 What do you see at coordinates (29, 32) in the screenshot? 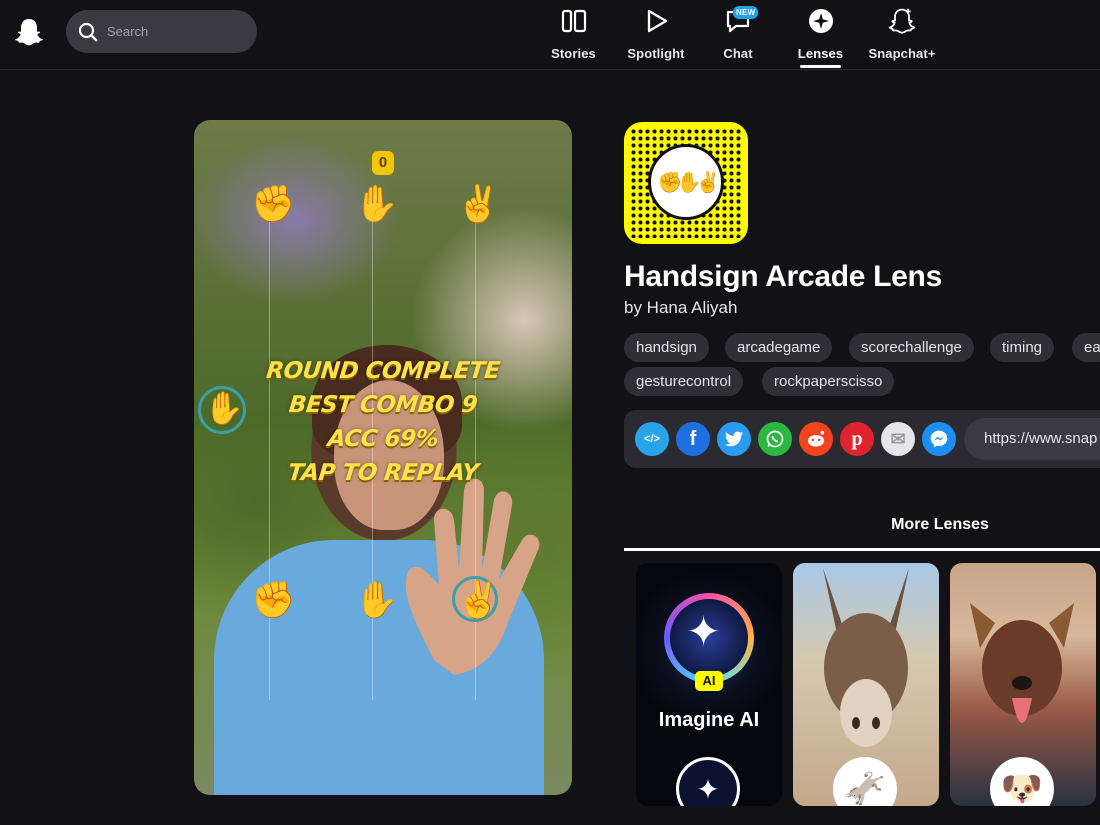
I see `snapchat-ghost-logo` at bounding box center [29, 32].